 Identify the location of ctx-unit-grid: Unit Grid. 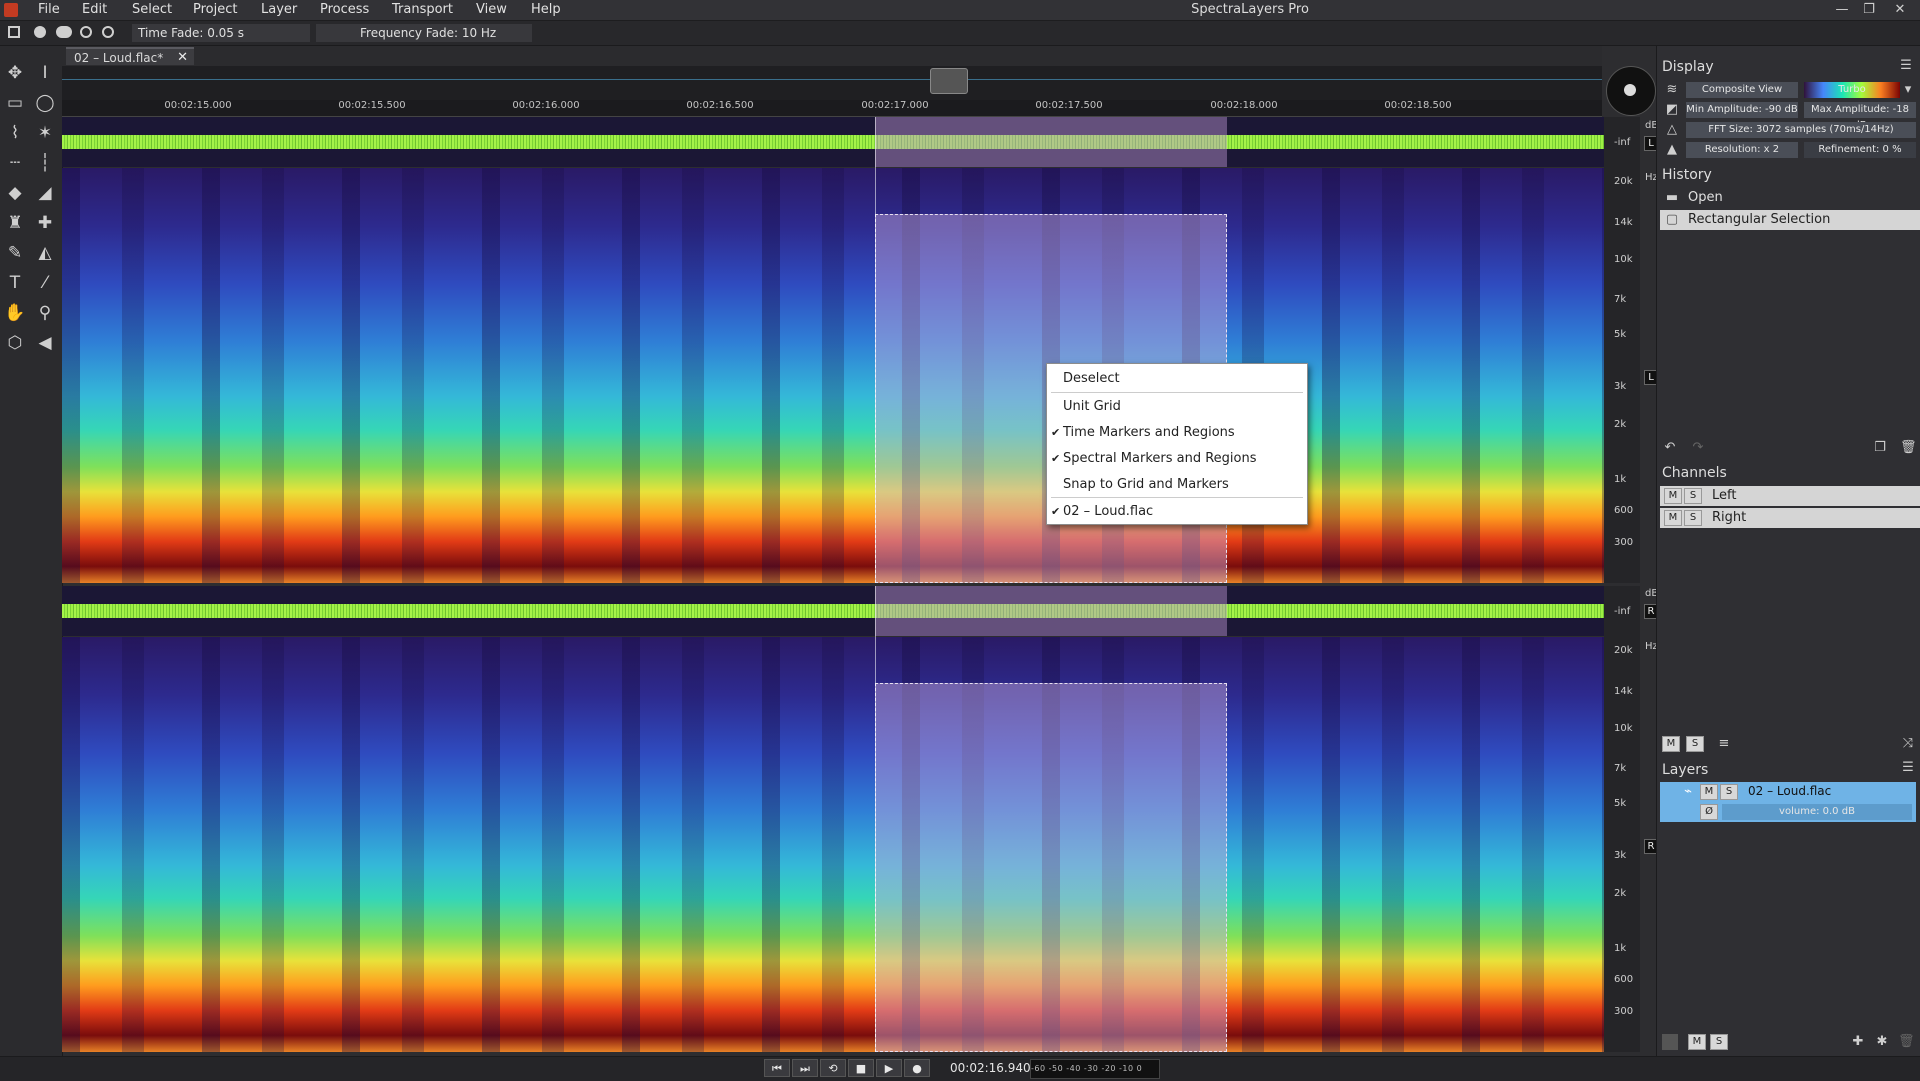
(1177, 407).